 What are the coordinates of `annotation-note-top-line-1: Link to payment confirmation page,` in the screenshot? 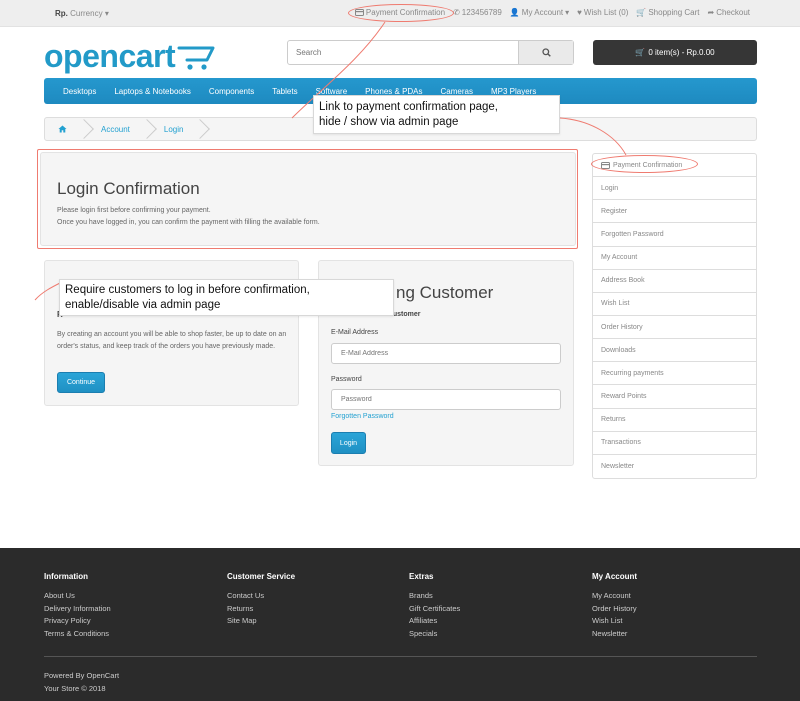 It's located at (408, 107).